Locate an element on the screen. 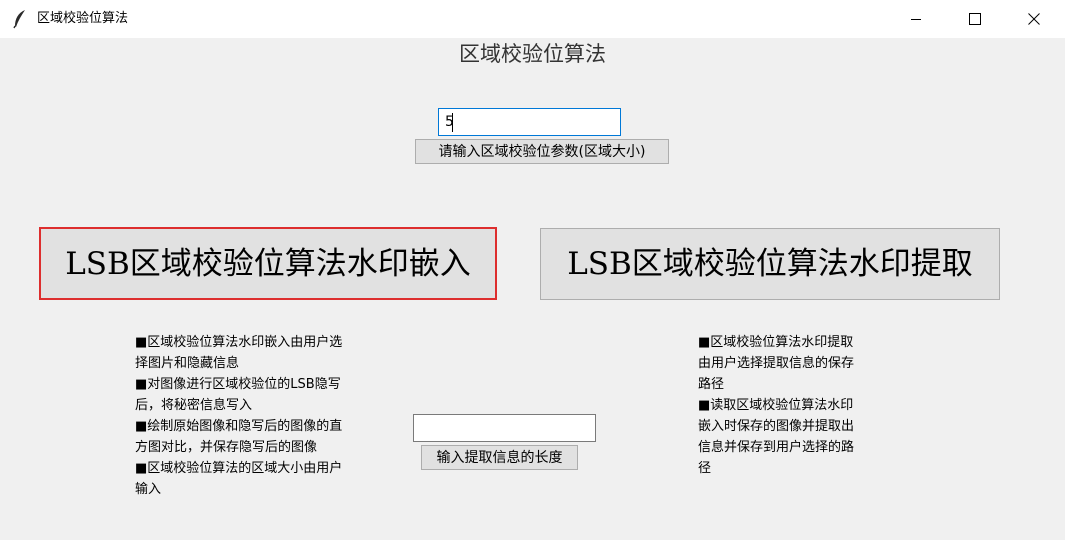 The image size is (1065, 540). extract-desc-line: ■区域校验位算法水印提取 is located at coordinates (776, 342).